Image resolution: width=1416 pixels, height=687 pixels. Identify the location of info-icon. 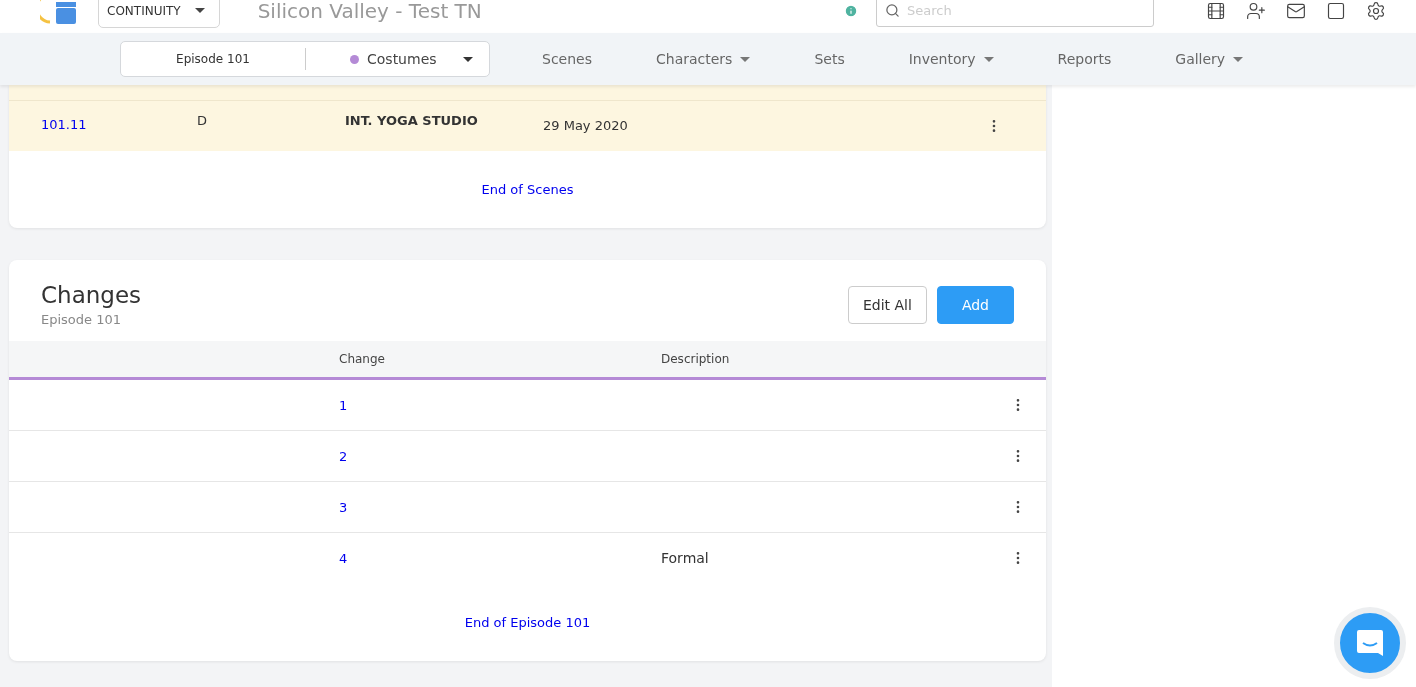
(851, 10).